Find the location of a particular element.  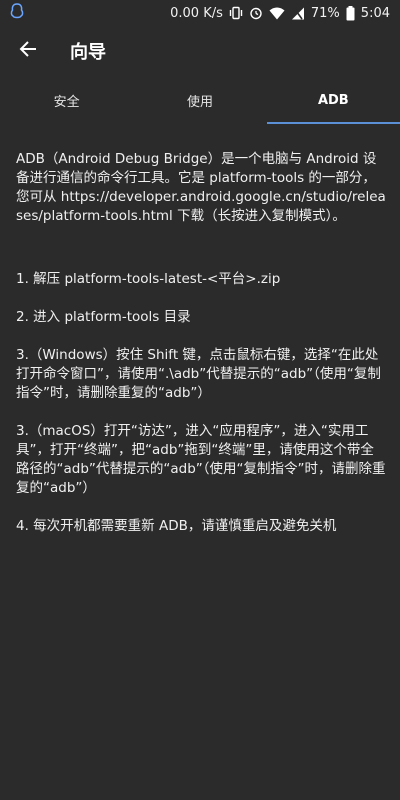

signal-icon is located at coordinates (298, 13).